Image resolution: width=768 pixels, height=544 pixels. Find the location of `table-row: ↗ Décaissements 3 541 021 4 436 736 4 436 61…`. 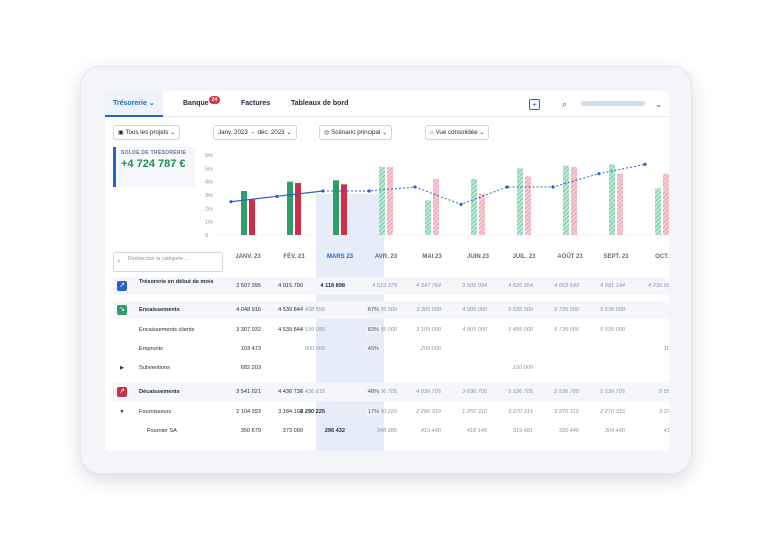

table-row: ↗ Décaissements 3 541 021 4 436 736 4 436 61… is located at coordinates (391, 392).